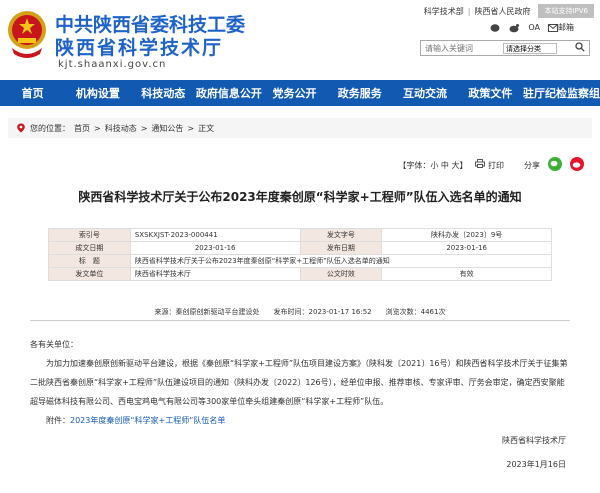  I want to click on meta-key: 标 题, so click(89, 261).